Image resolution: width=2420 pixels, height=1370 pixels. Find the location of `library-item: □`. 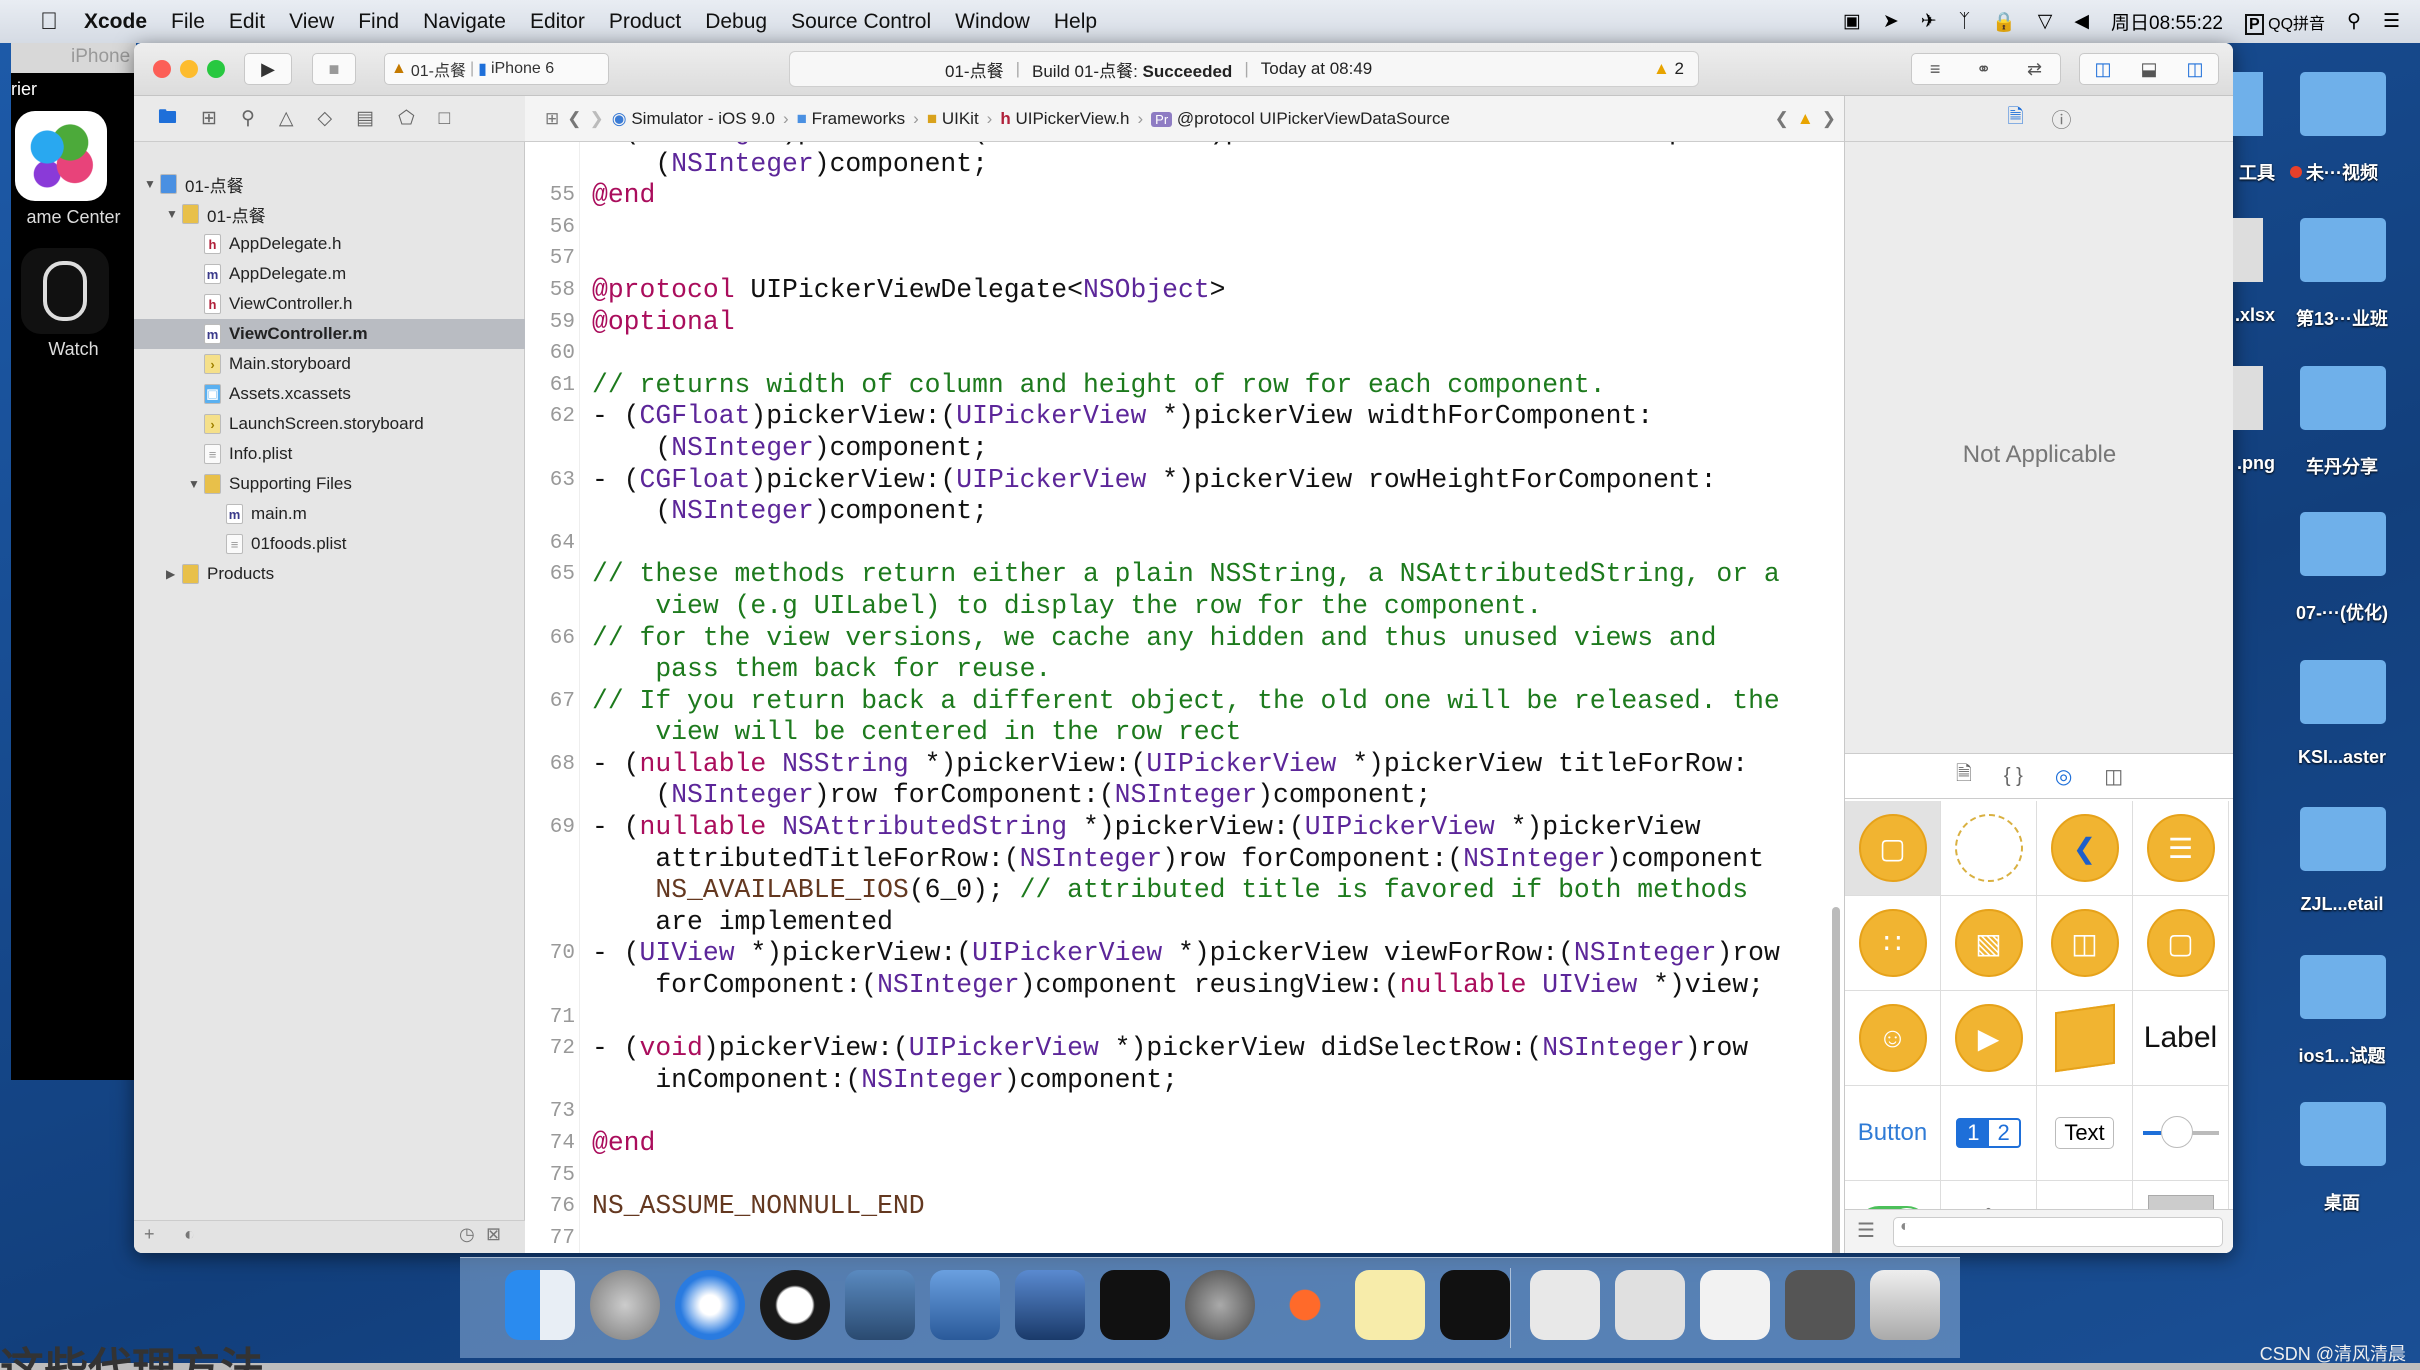

library-item: □ is located at coordinates (1989, 848).